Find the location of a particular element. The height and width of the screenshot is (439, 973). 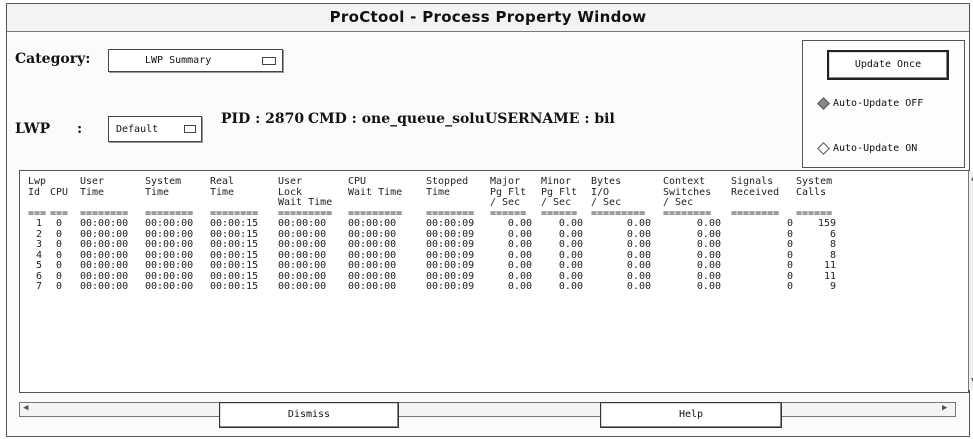

pid-text: PID : 2870 is located at coordinates (263, 119).